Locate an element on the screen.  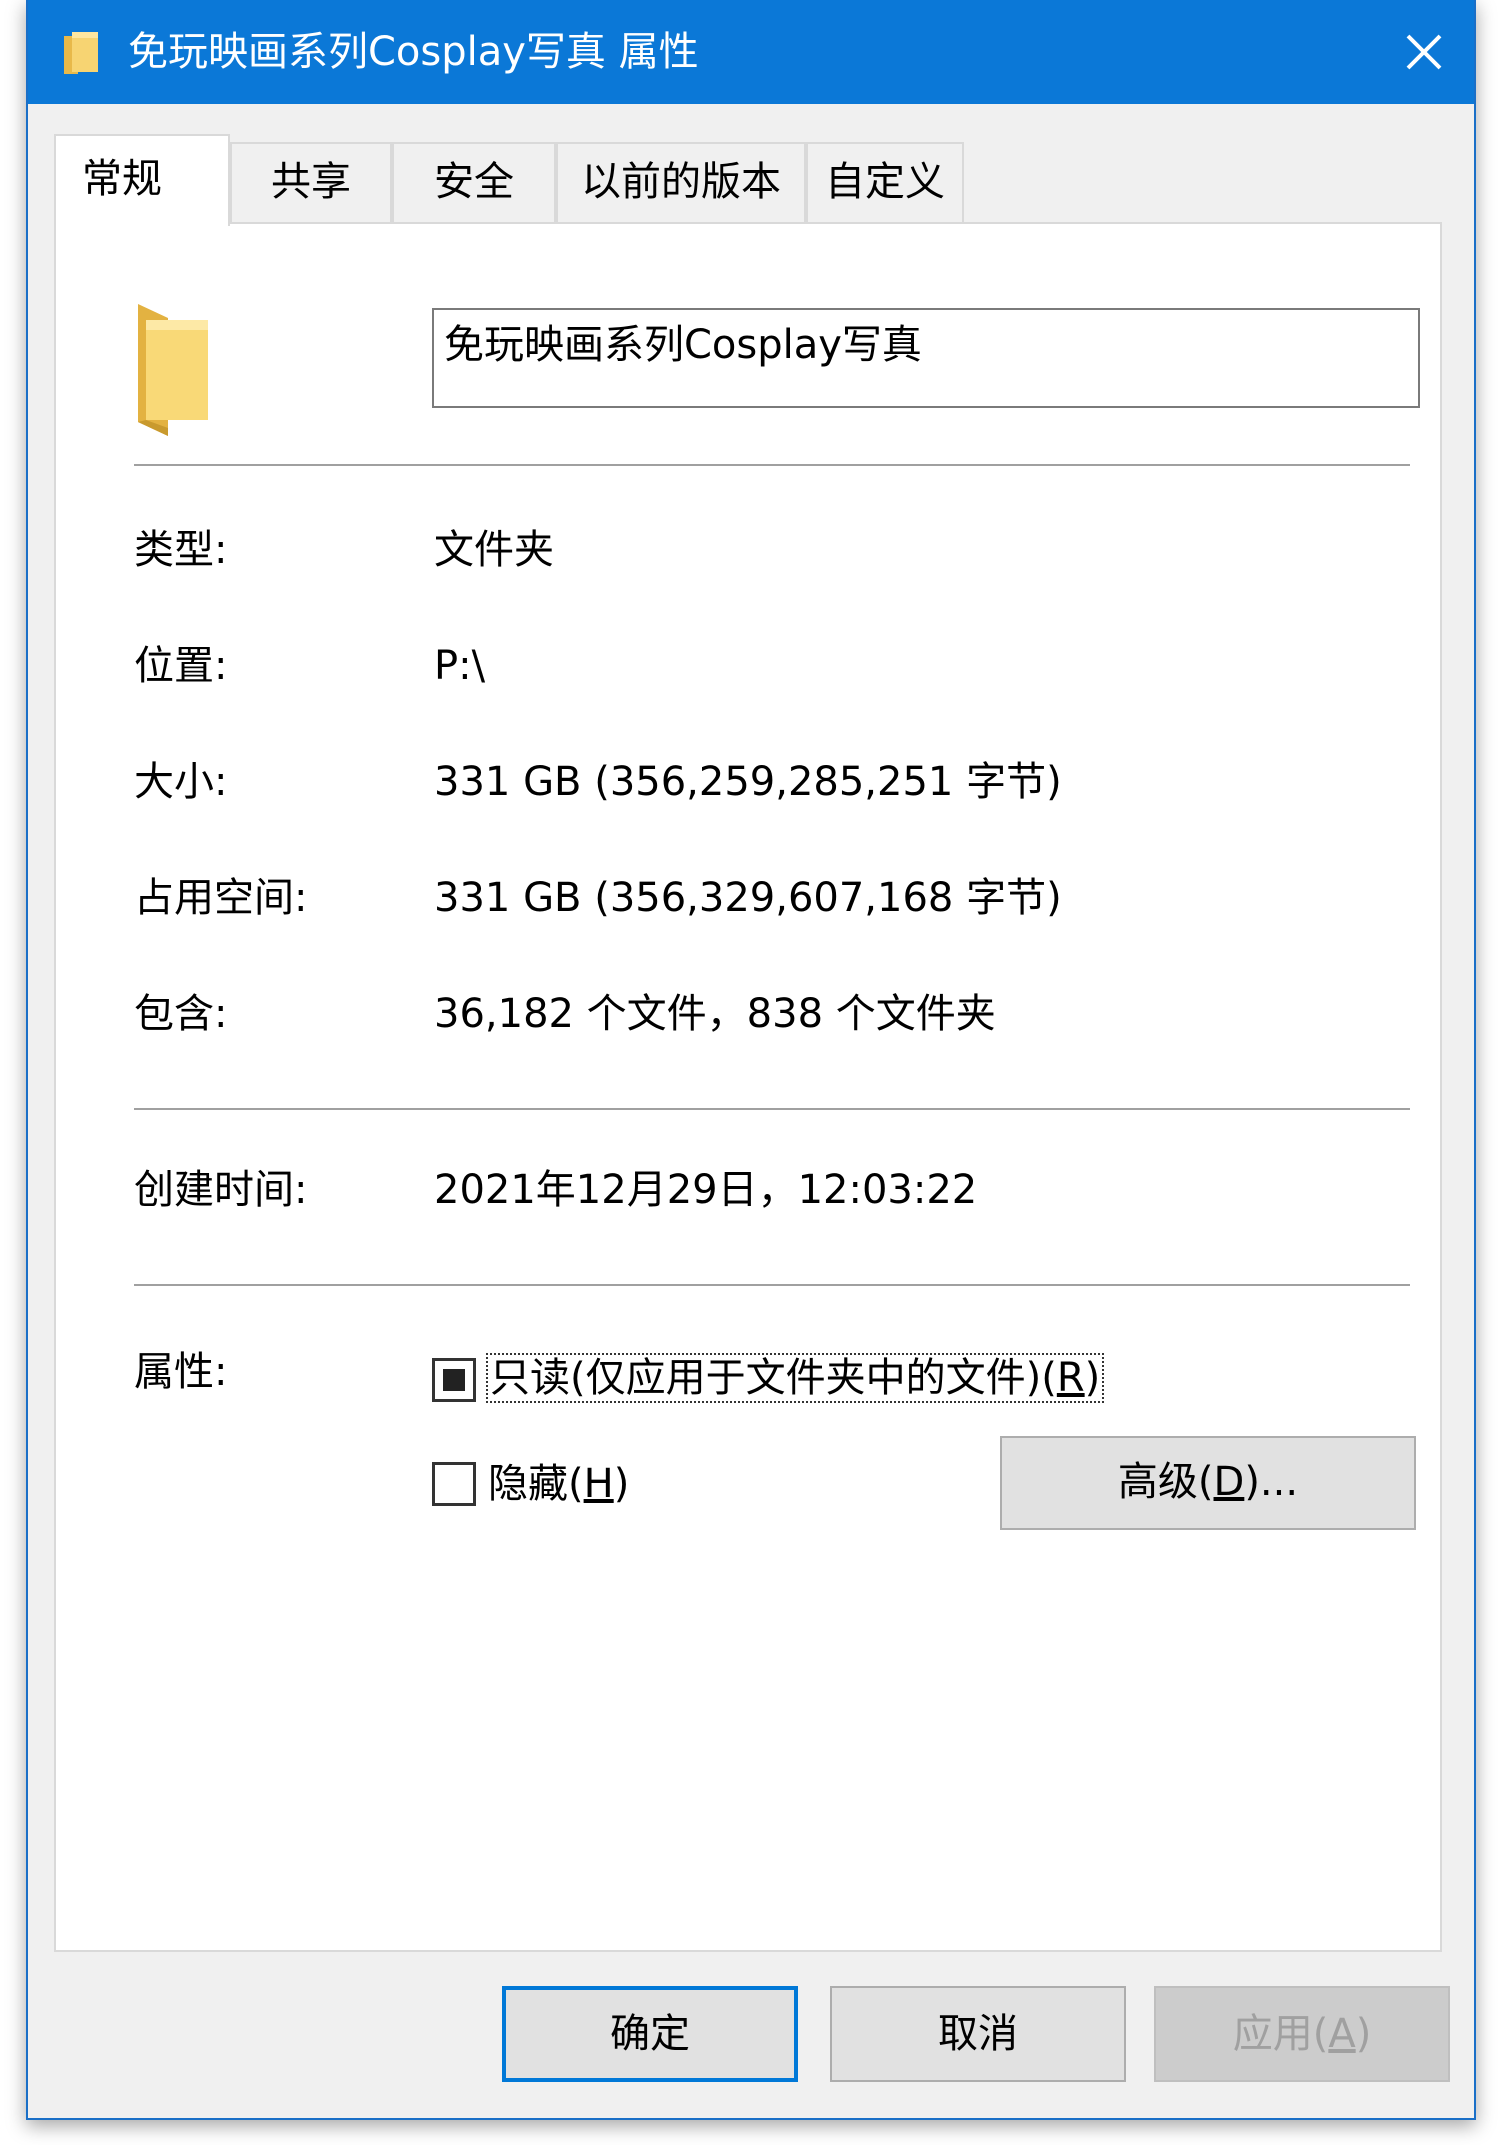
apply-access-key: A is located at coordinates (1342, 2034).